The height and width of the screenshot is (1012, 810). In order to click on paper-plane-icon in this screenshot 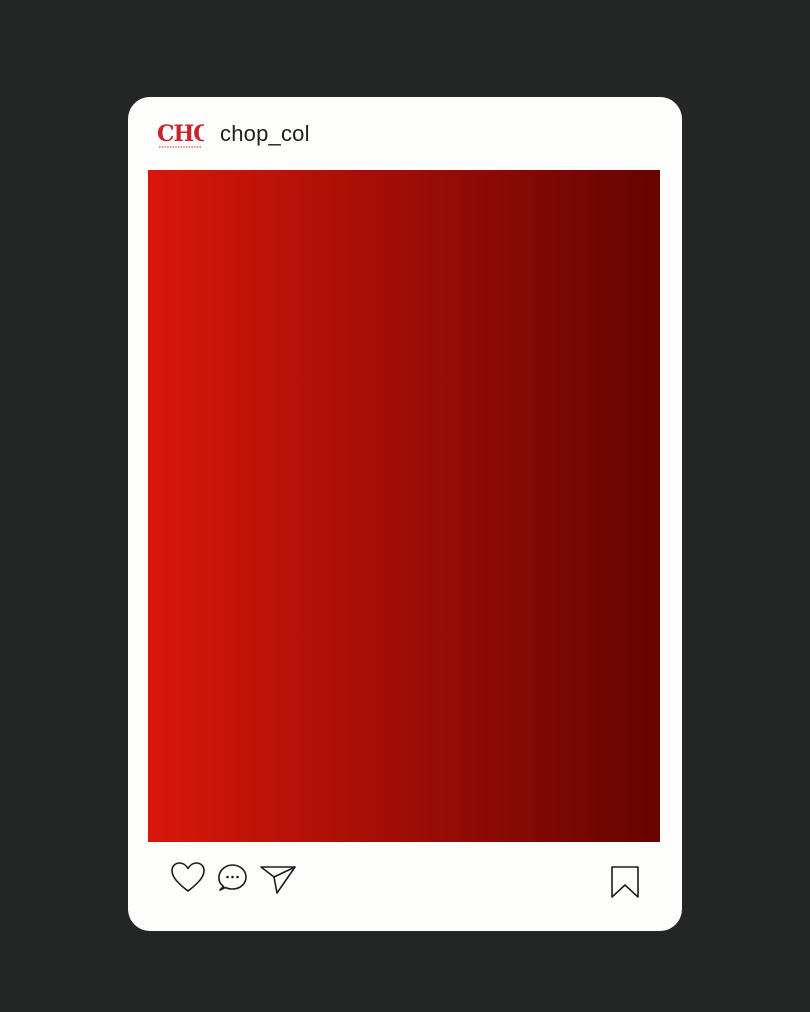, I will do `click(278, 880)`.